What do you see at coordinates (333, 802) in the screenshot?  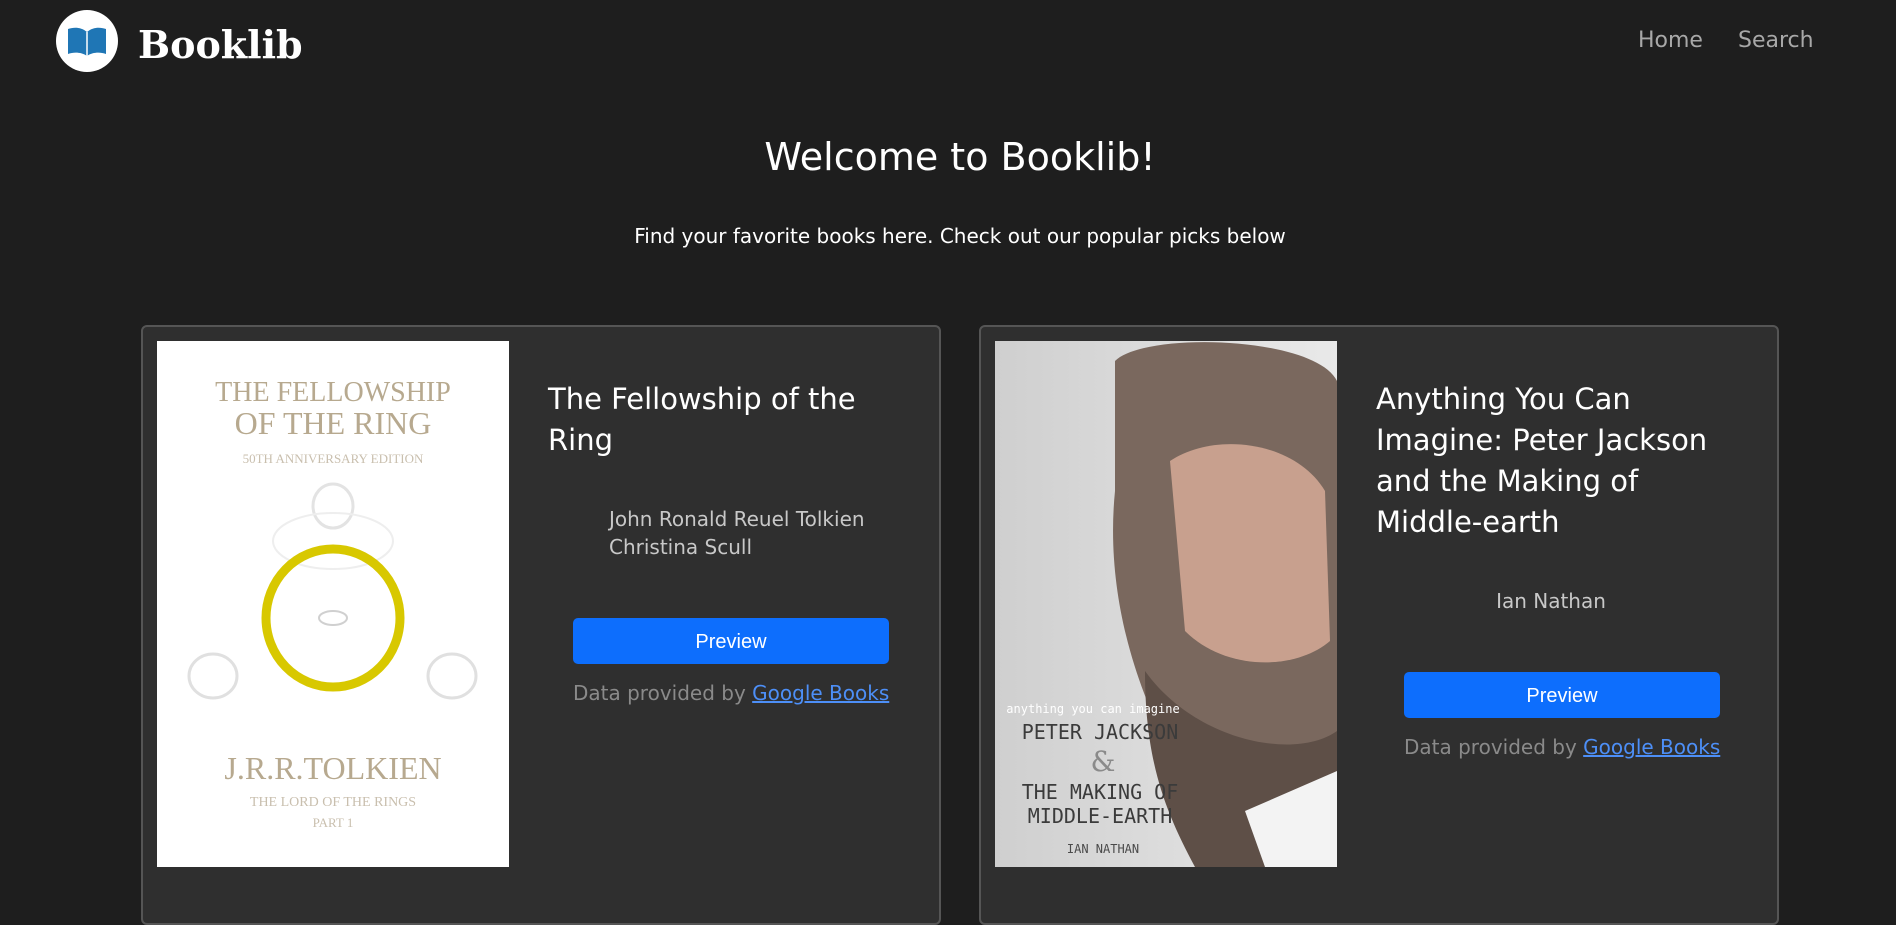 I see `svg-text: THE LORD OF THE RINGS` at bounding box center [333, 802].